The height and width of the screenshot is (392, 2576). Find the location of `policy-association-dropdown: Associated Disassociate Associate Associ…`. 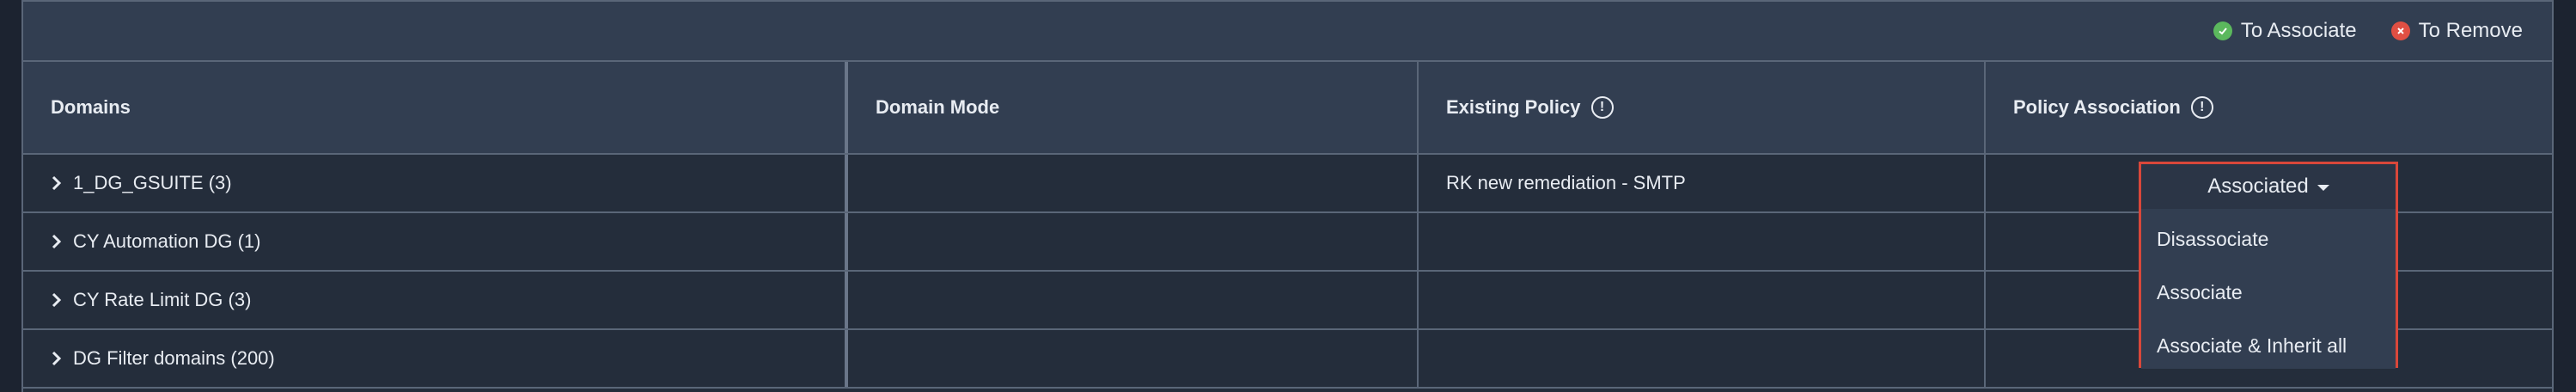

policy-association-dropdown: Associated Disassociate Associate Associ… is located at coordinates (2268, 265).